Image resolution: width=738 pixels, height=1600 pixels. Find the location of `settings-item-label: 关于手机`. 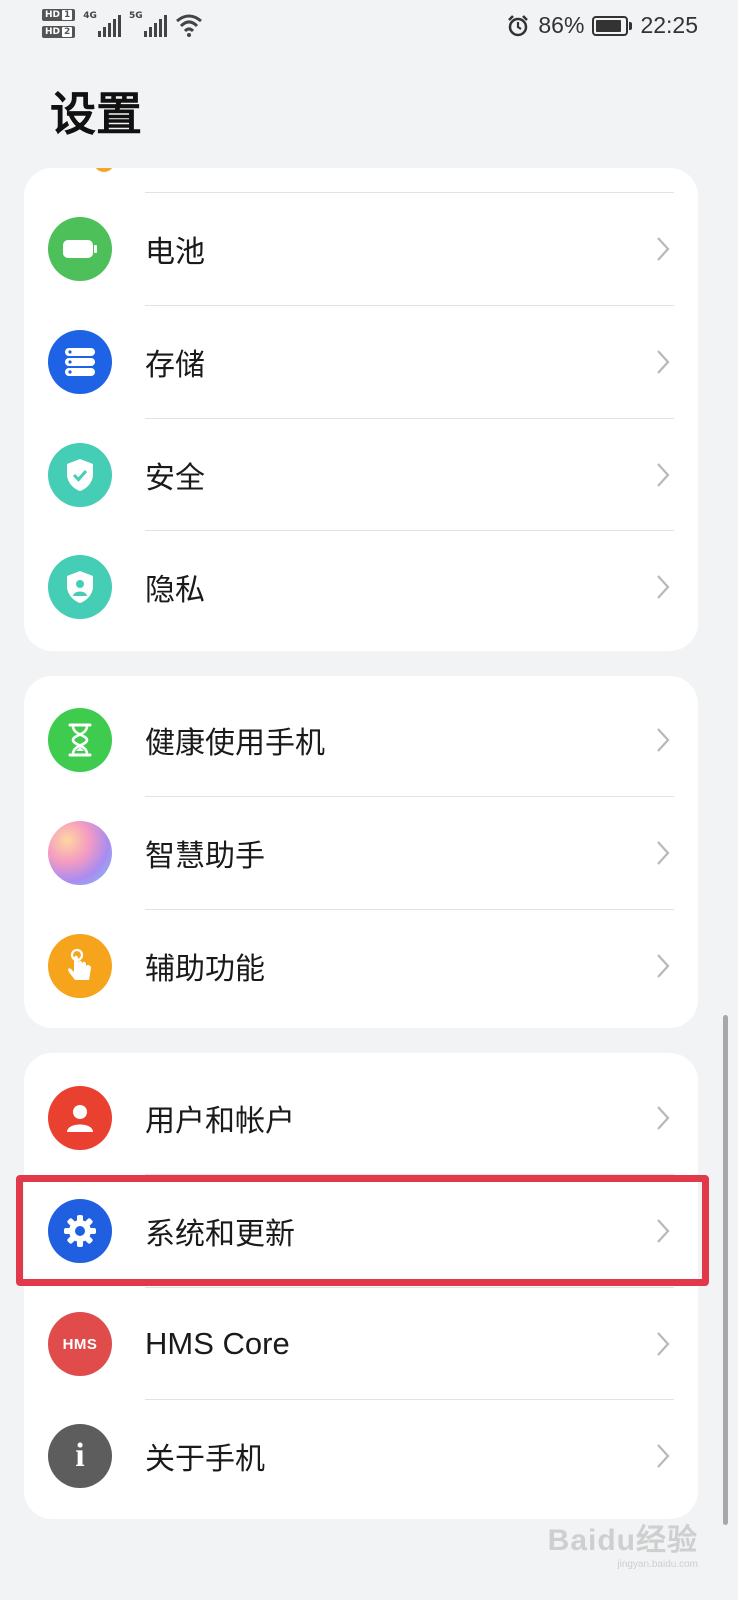

settings-item-label: 关于手机 is located at coordinates (205, 1459).